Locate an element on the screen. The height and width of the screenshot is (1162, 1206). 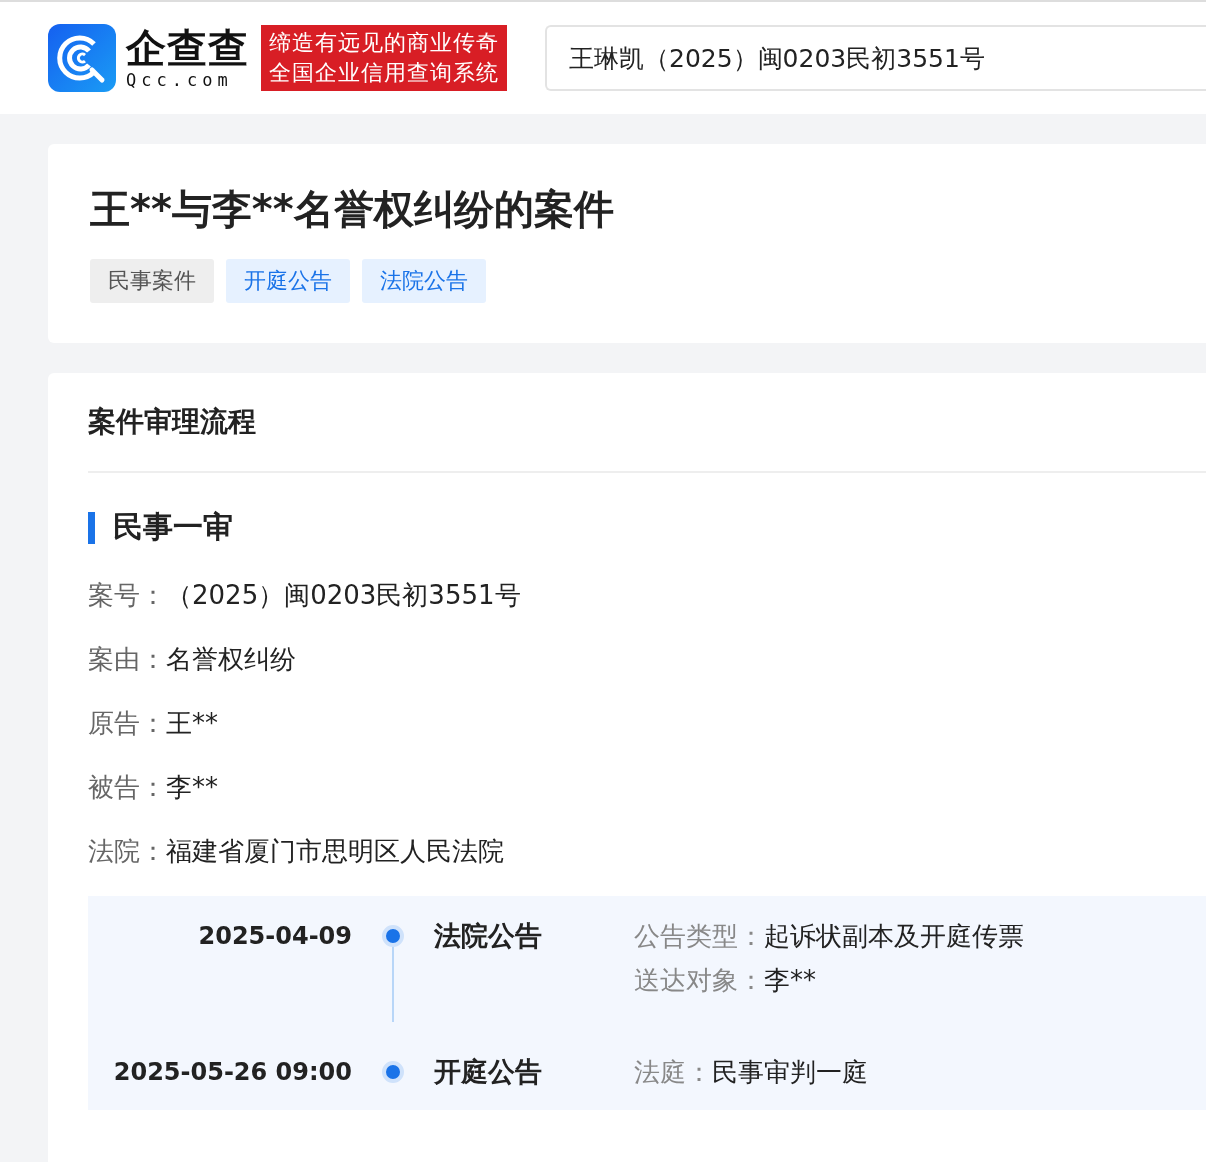
event-detail: 法庭：民事审判一庭 is located at coordinates (751, 1072).